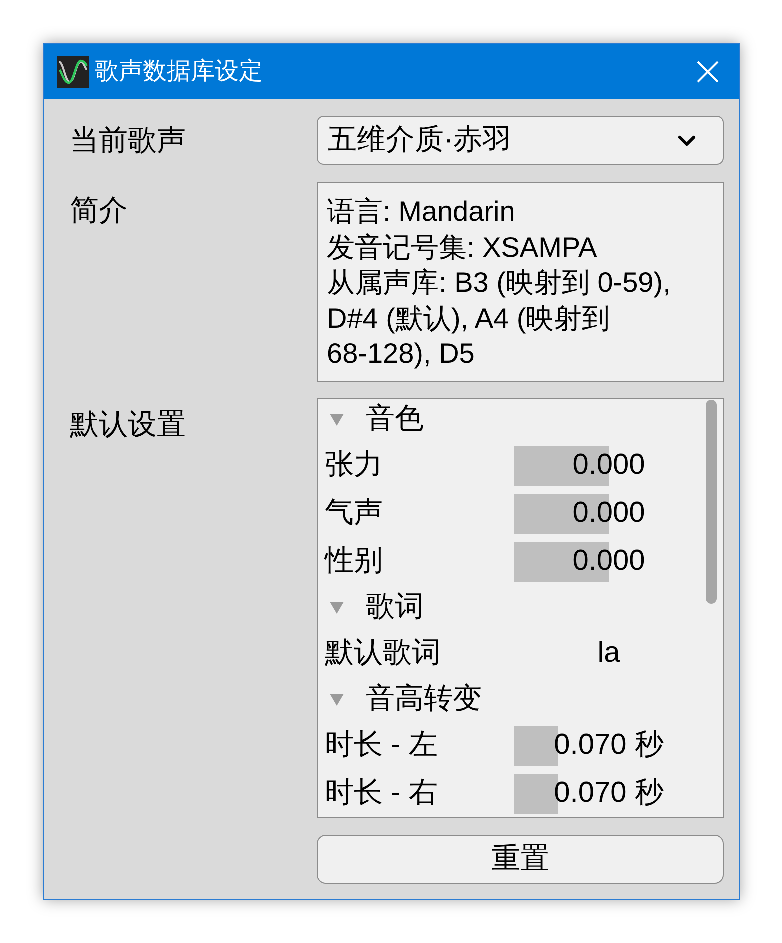  Describe the element at coordinates (609, 654) in the screenshot. I see `text-value: la` at that location.